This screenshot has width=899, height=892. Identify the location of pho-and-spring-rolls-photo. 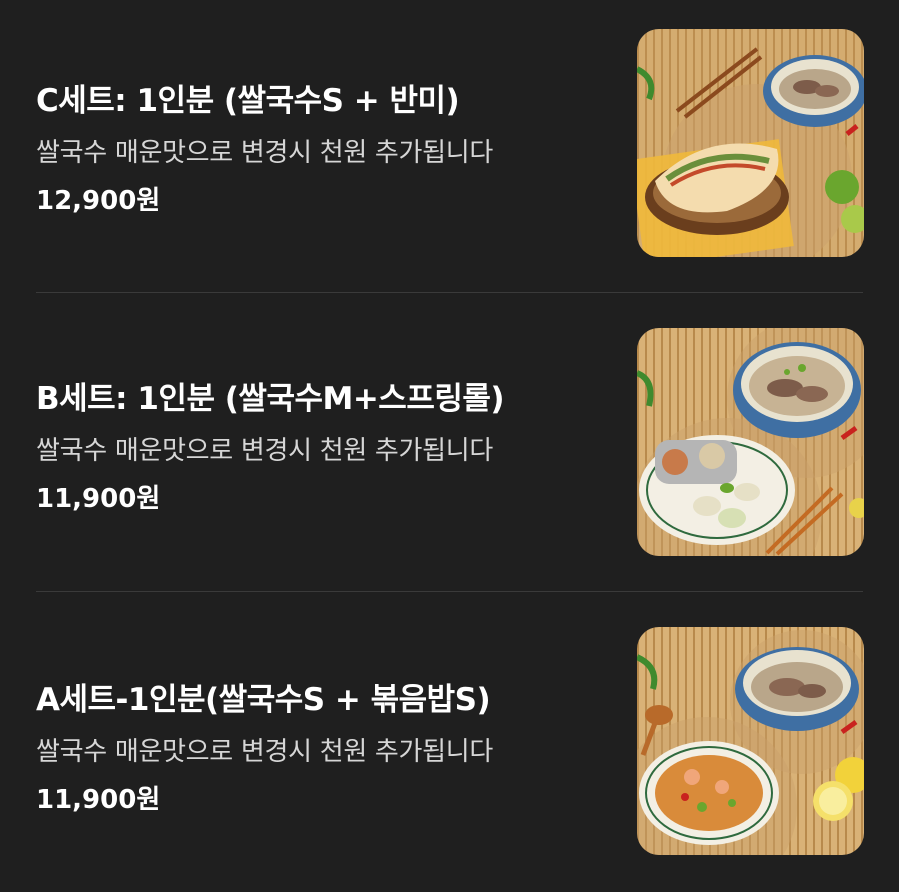
(750, 442).